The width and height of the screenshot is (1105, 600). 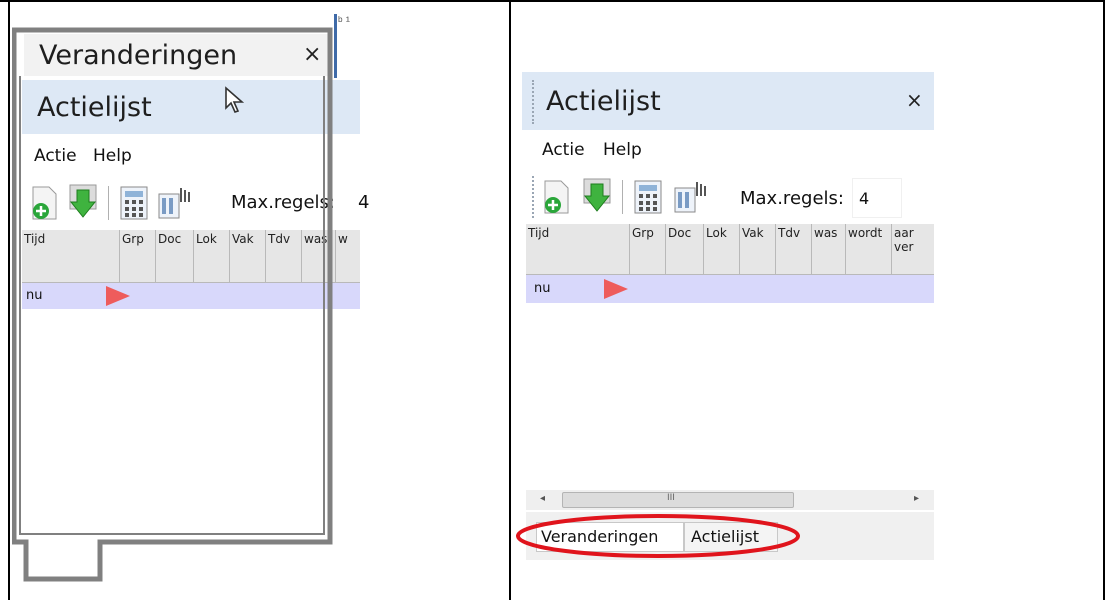 What do you see at coordinates (616, 289) in the screenshot?
I see `current-row-pointer-icon` at bounding box center [616, 289].